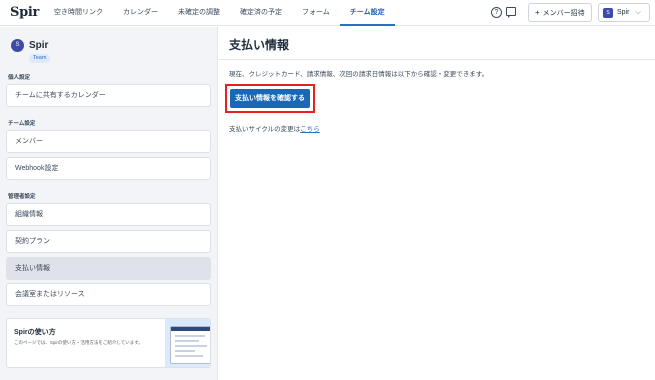 This screenshot has height=380, width=655. I want to click on section-label-admin: 管理者設定, so click(22, 197).